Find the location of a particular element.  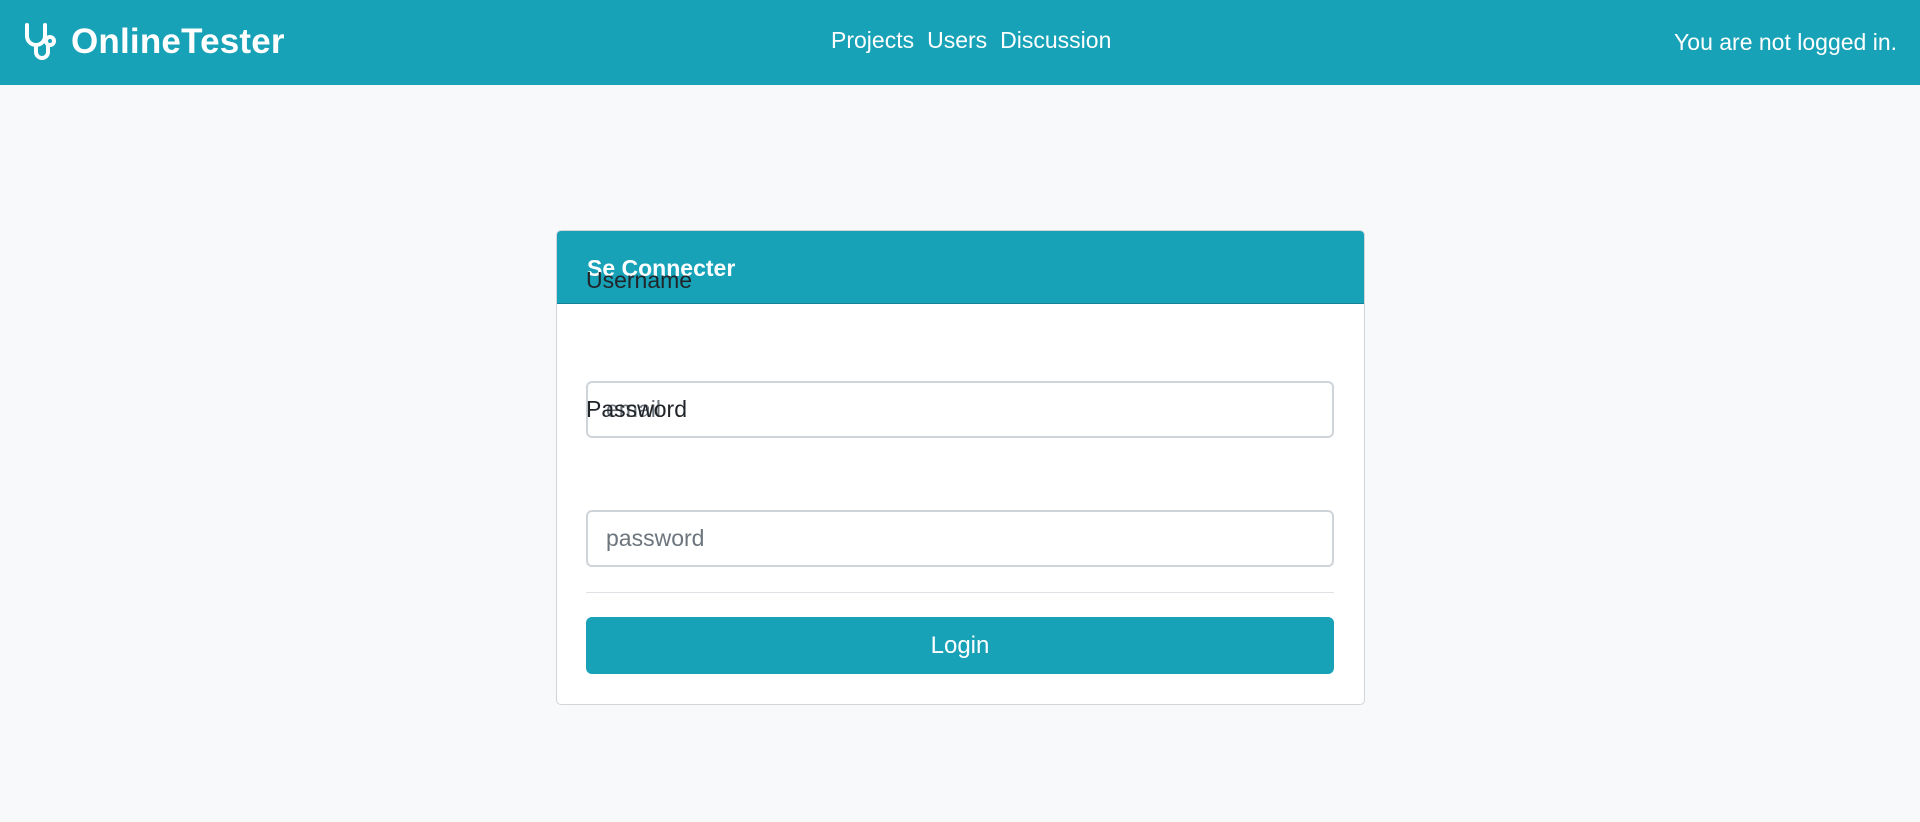

stethoscope-icon is located at coordinates (42, 42).